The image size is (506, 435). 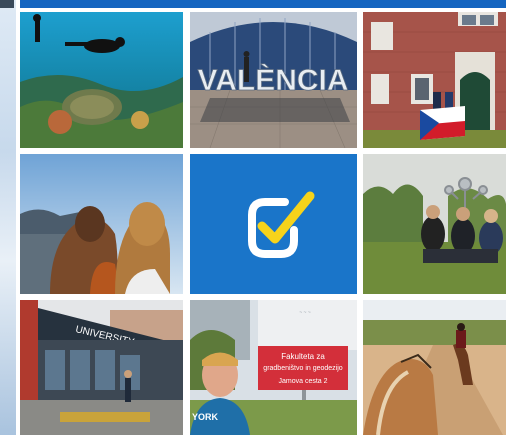 What do you see at coordinates (205, 417) in the screenshot?
I see `shirt-brand-text: YORK` at bounding box center [205, 417].